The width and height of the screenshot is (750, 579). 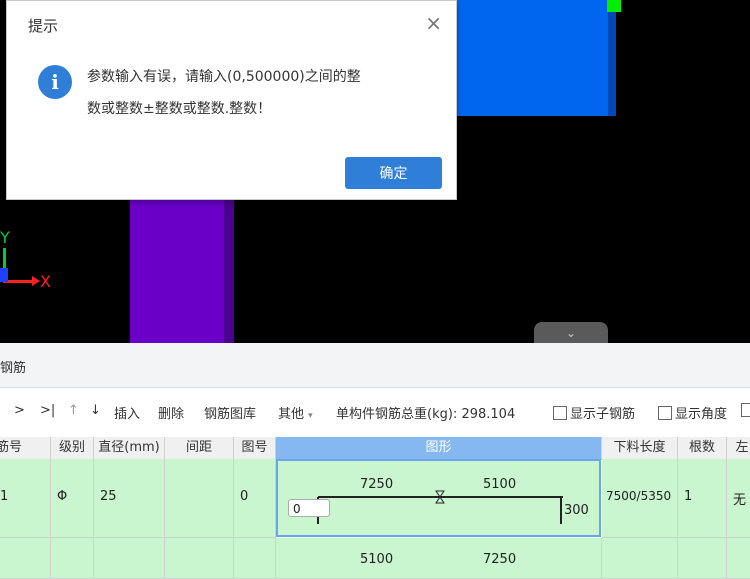 What do you see at coordinates (702, 448) in the screenshot?
I see `col-header-count: 根数` at bounding box center [702, 448].